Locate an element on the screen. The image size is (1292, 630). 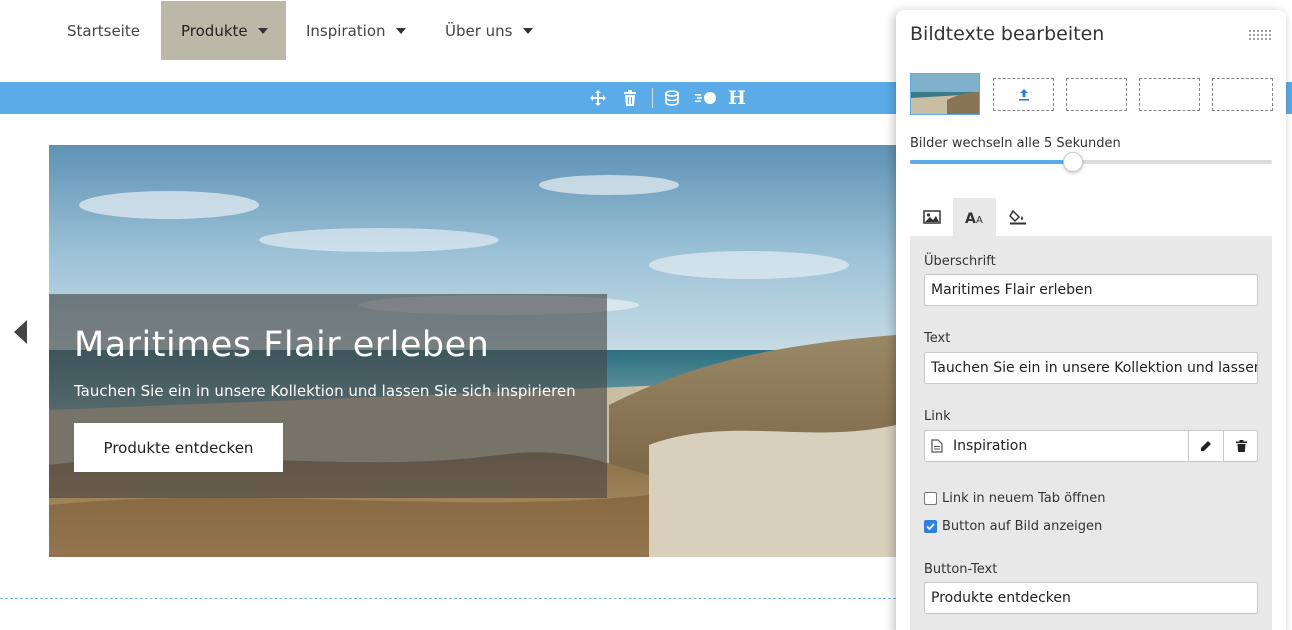
interval-slider is located at coordinates (1091, 162).